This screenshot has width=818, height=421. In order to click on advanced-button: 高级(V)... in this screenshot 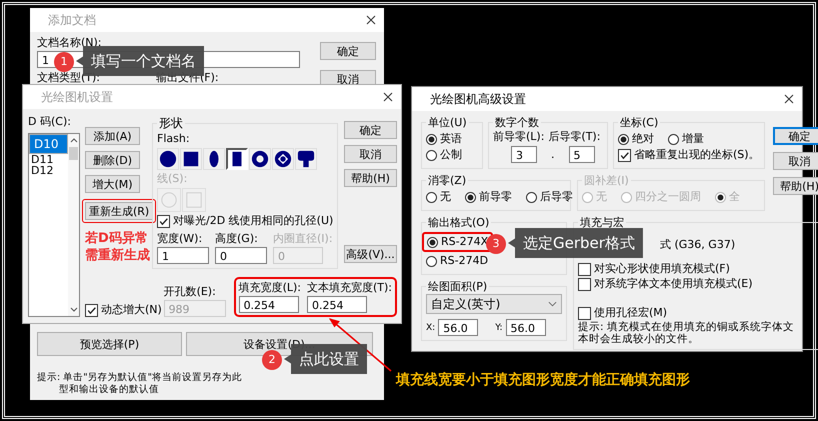, I will do `click(370, 254)`.